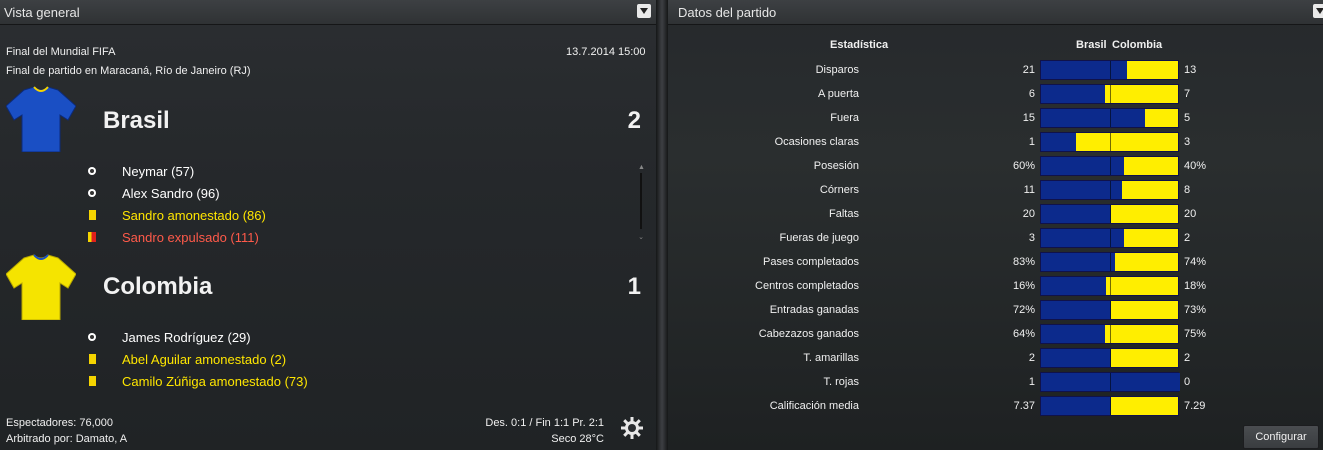 This screenshot has width=1323, height=450. I want to click on stat-label: A puerta, so click(838, 94).